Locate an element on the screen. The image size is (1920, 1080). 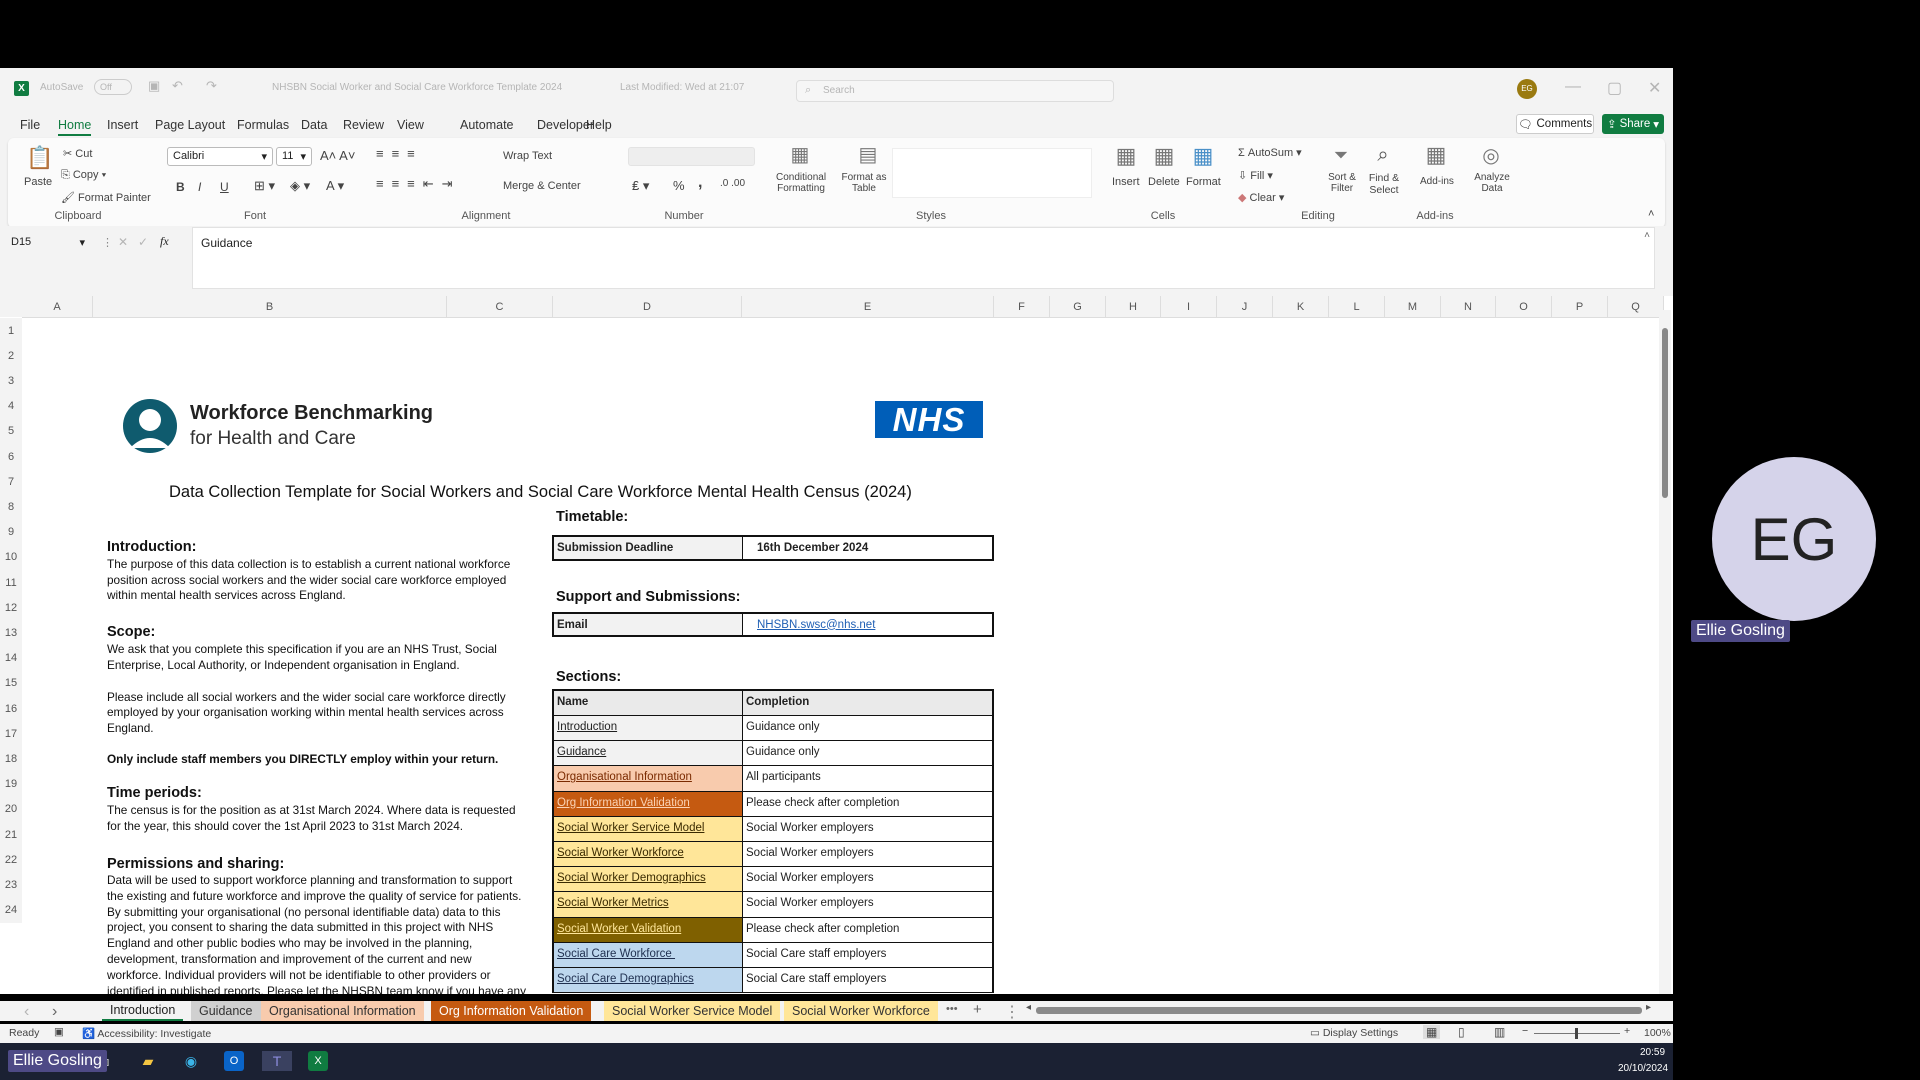
column-header-F: F is located at coordinates (1022, 306).